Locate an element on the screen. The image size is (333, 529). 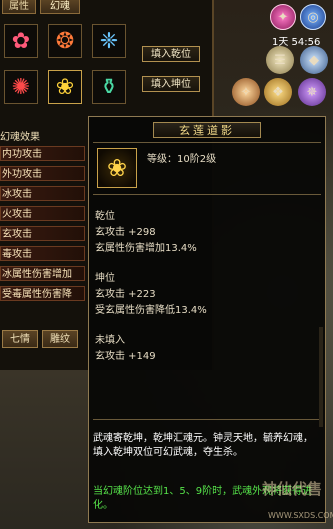
effects-title: 幻魂效果 is located at coordinates (20, 137).